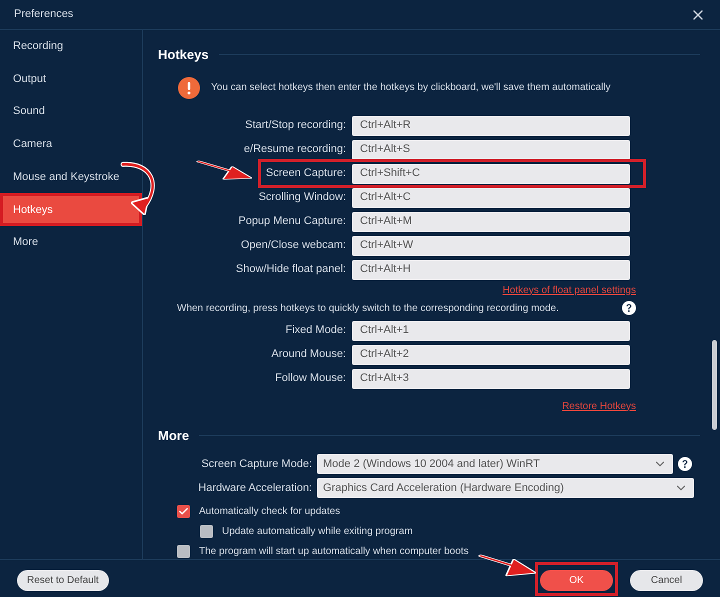  What do you see at coordinates (71, 111) in the screenshot?
I see `sidebar-item: Sound` at bounding box center [71, 111].